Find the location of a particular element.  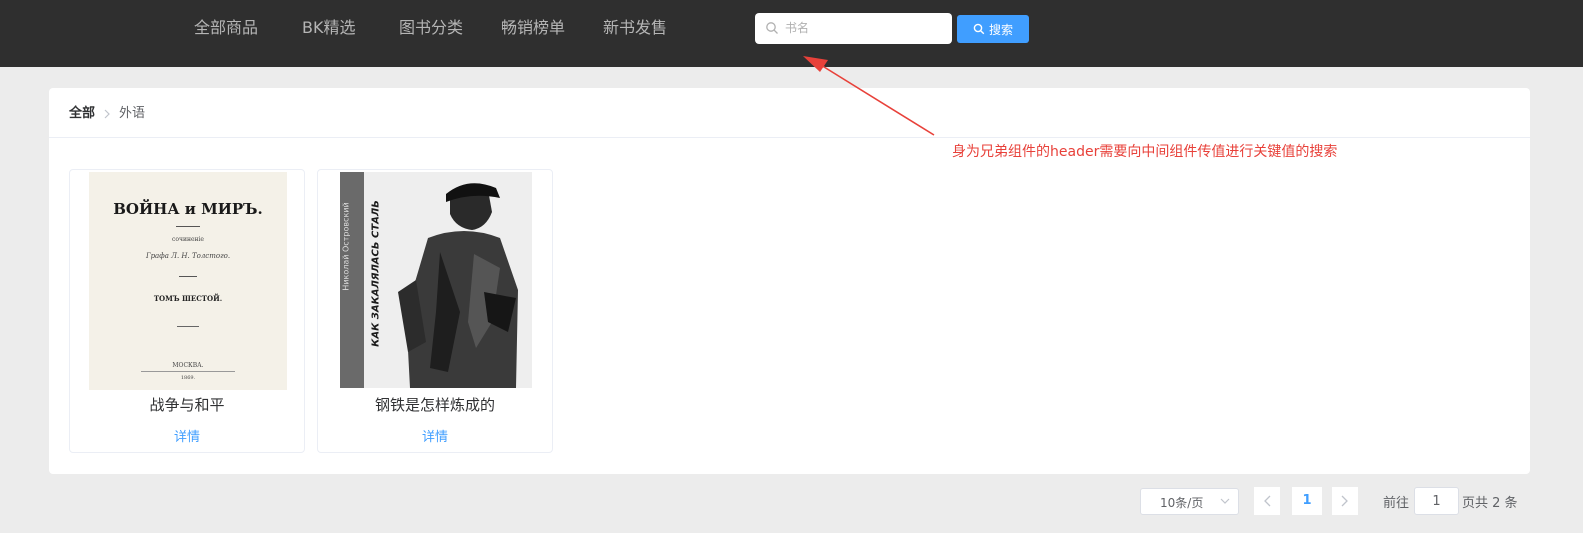

nav-item-book-categories: 图书分类 is located at coordinates (431, 28).